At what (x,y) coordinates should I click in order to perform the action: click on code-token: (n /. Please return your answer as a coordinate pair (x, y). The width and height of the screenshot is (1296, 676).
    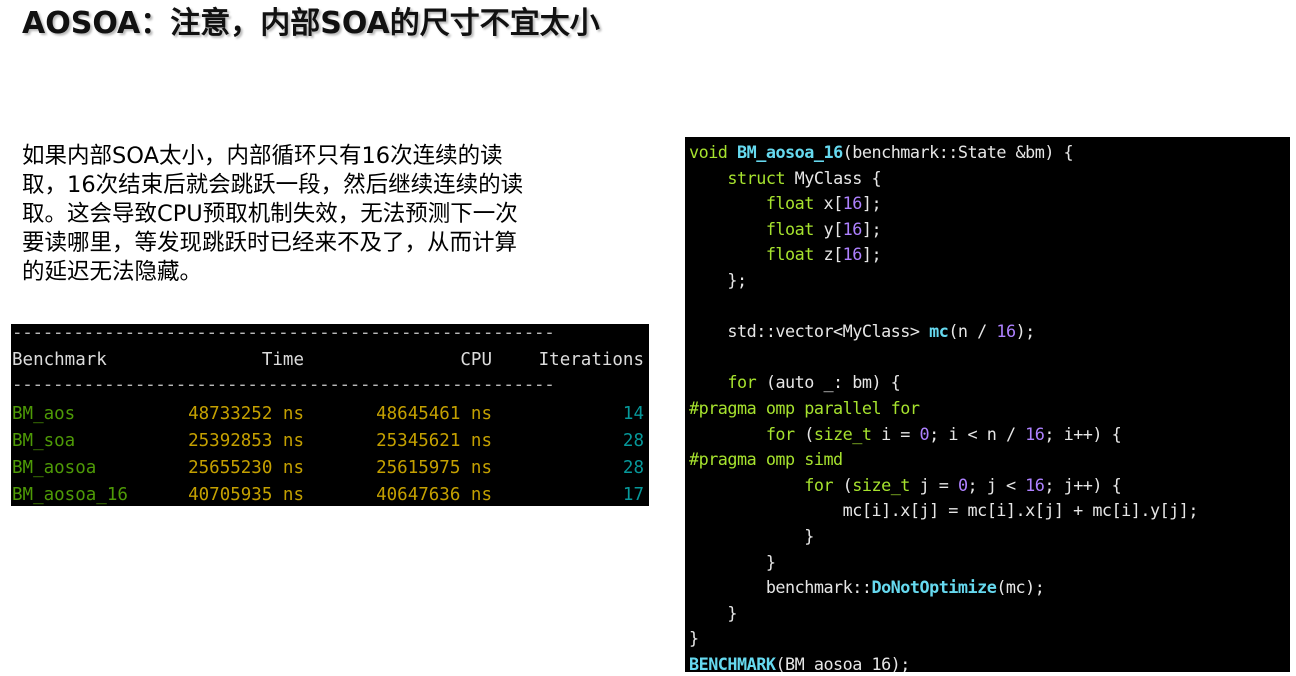
    Looking at the image, I should click on (972, 331).